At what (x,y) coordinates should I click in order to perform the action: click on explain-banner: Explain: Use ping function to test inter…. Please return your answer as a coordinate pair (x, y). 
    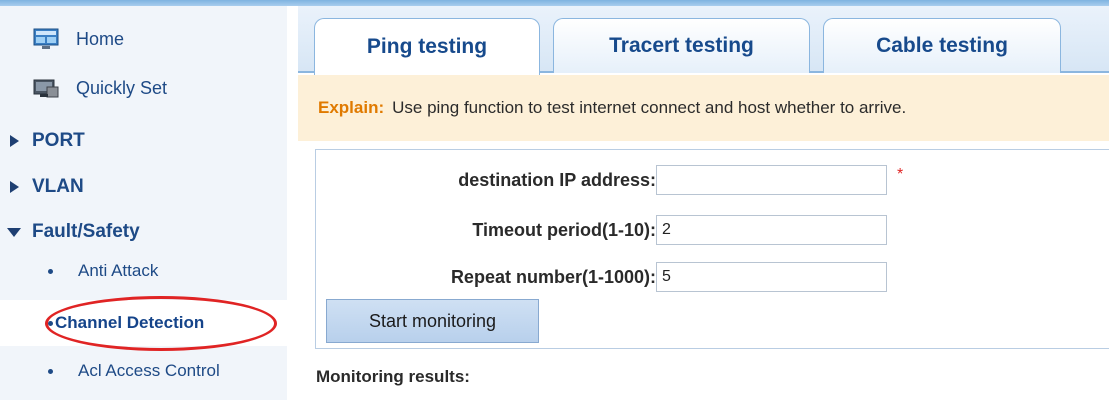
    Looking at the image, I should click on (703, 108).